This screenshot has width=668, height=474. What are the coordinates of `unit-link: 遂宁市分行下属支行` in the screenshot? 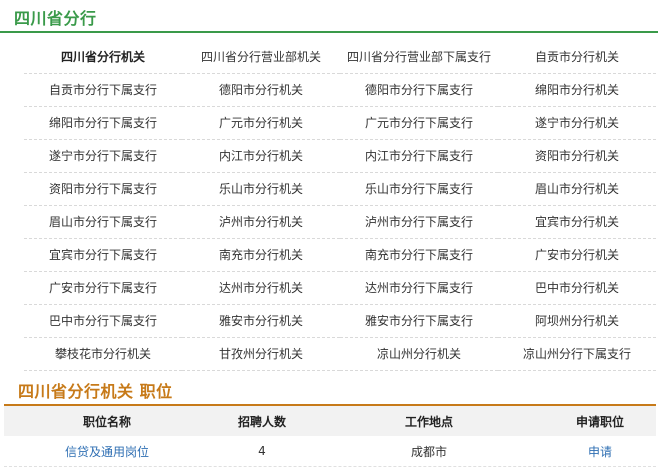 It's located at (103, 156).